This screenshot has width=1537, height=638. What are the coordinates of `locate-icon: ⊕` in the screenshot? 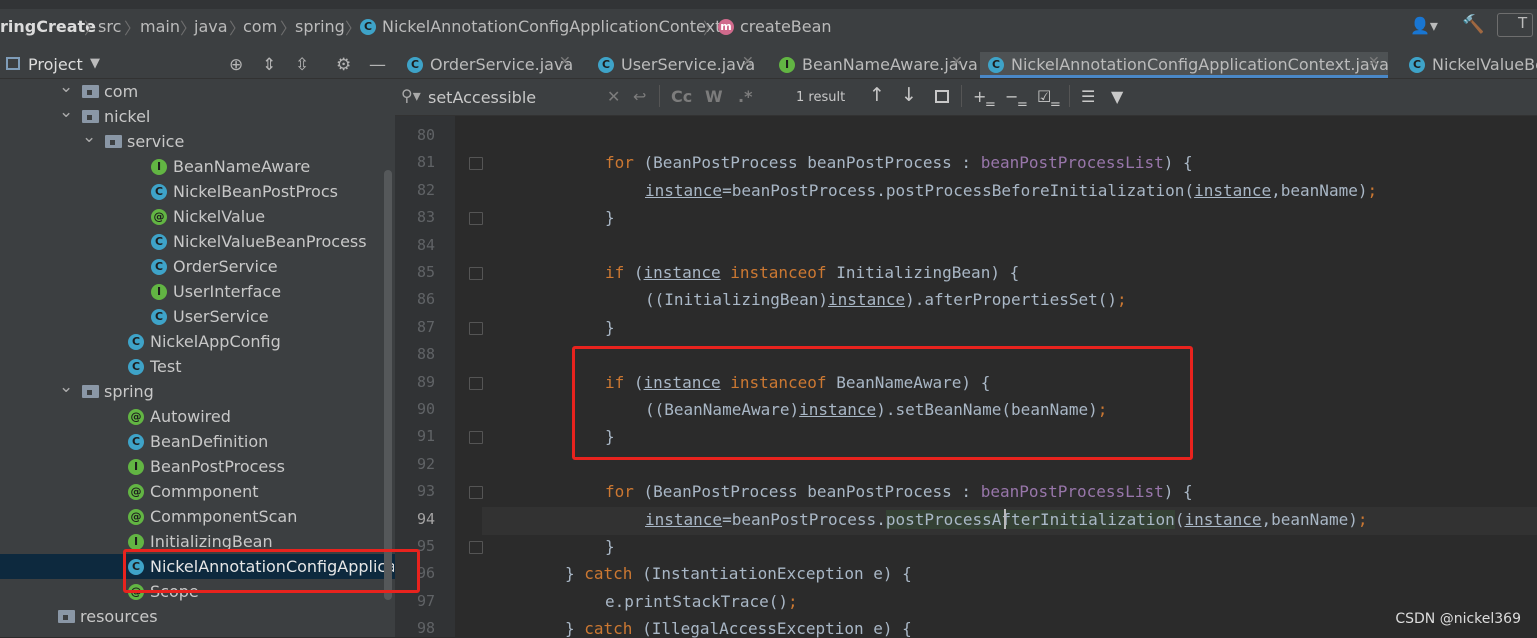 It's located at (236, 65).